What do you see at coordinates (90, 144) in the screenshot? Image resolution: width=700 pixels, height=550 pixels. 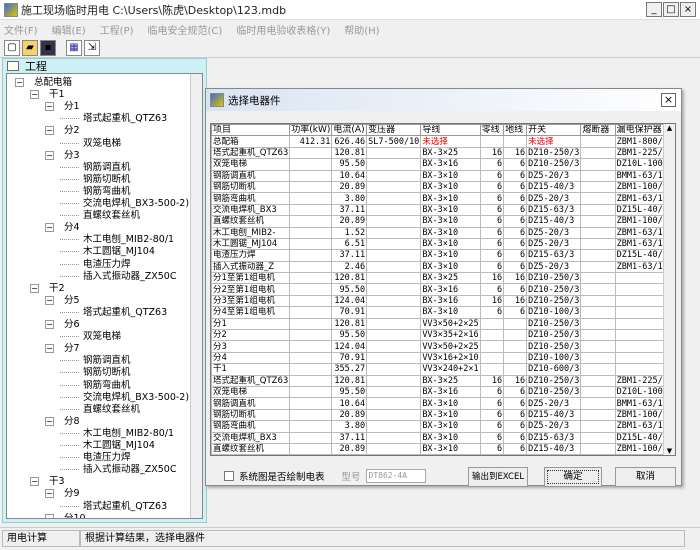 I see `tree-node: 双笼电梯` at bounding box center [90, 144].